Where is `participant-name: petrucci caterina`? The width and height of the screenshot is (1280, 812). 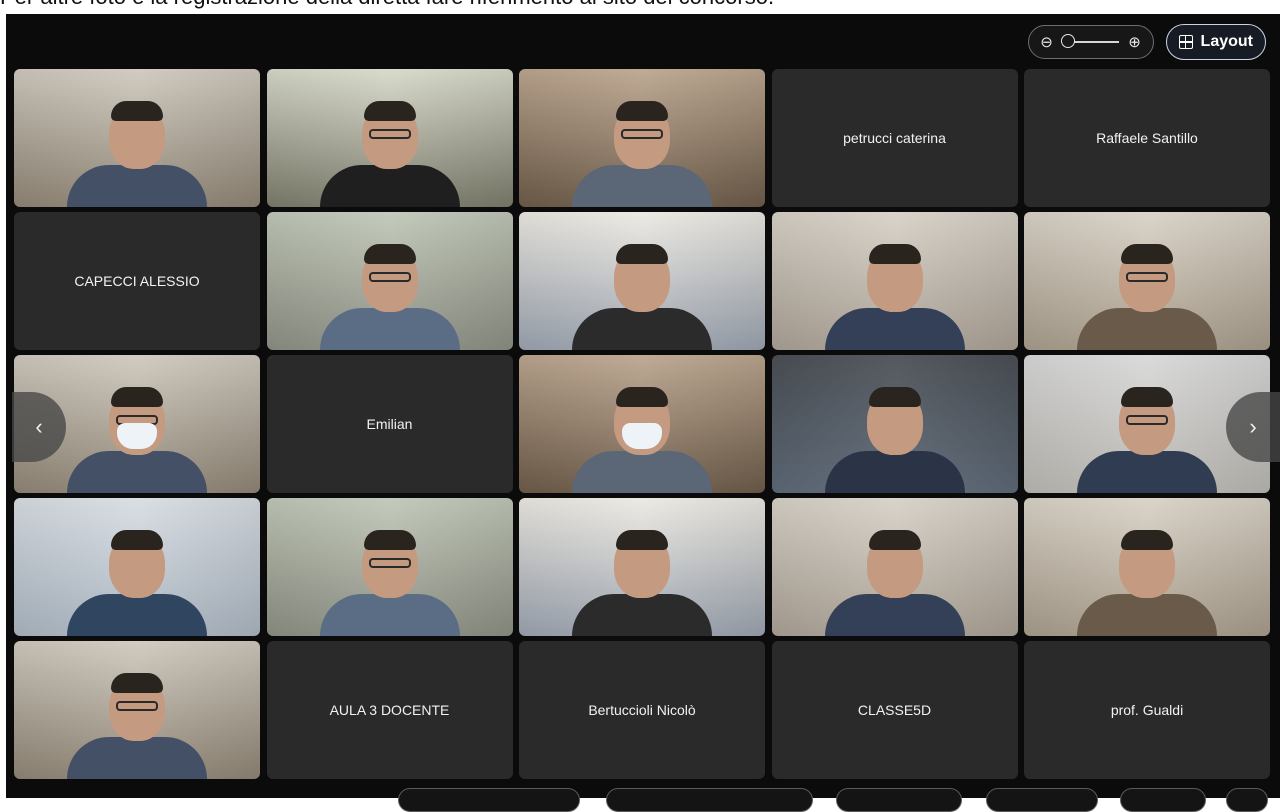 participant-name: petrucci caterina is located at coordinates (894, 138).